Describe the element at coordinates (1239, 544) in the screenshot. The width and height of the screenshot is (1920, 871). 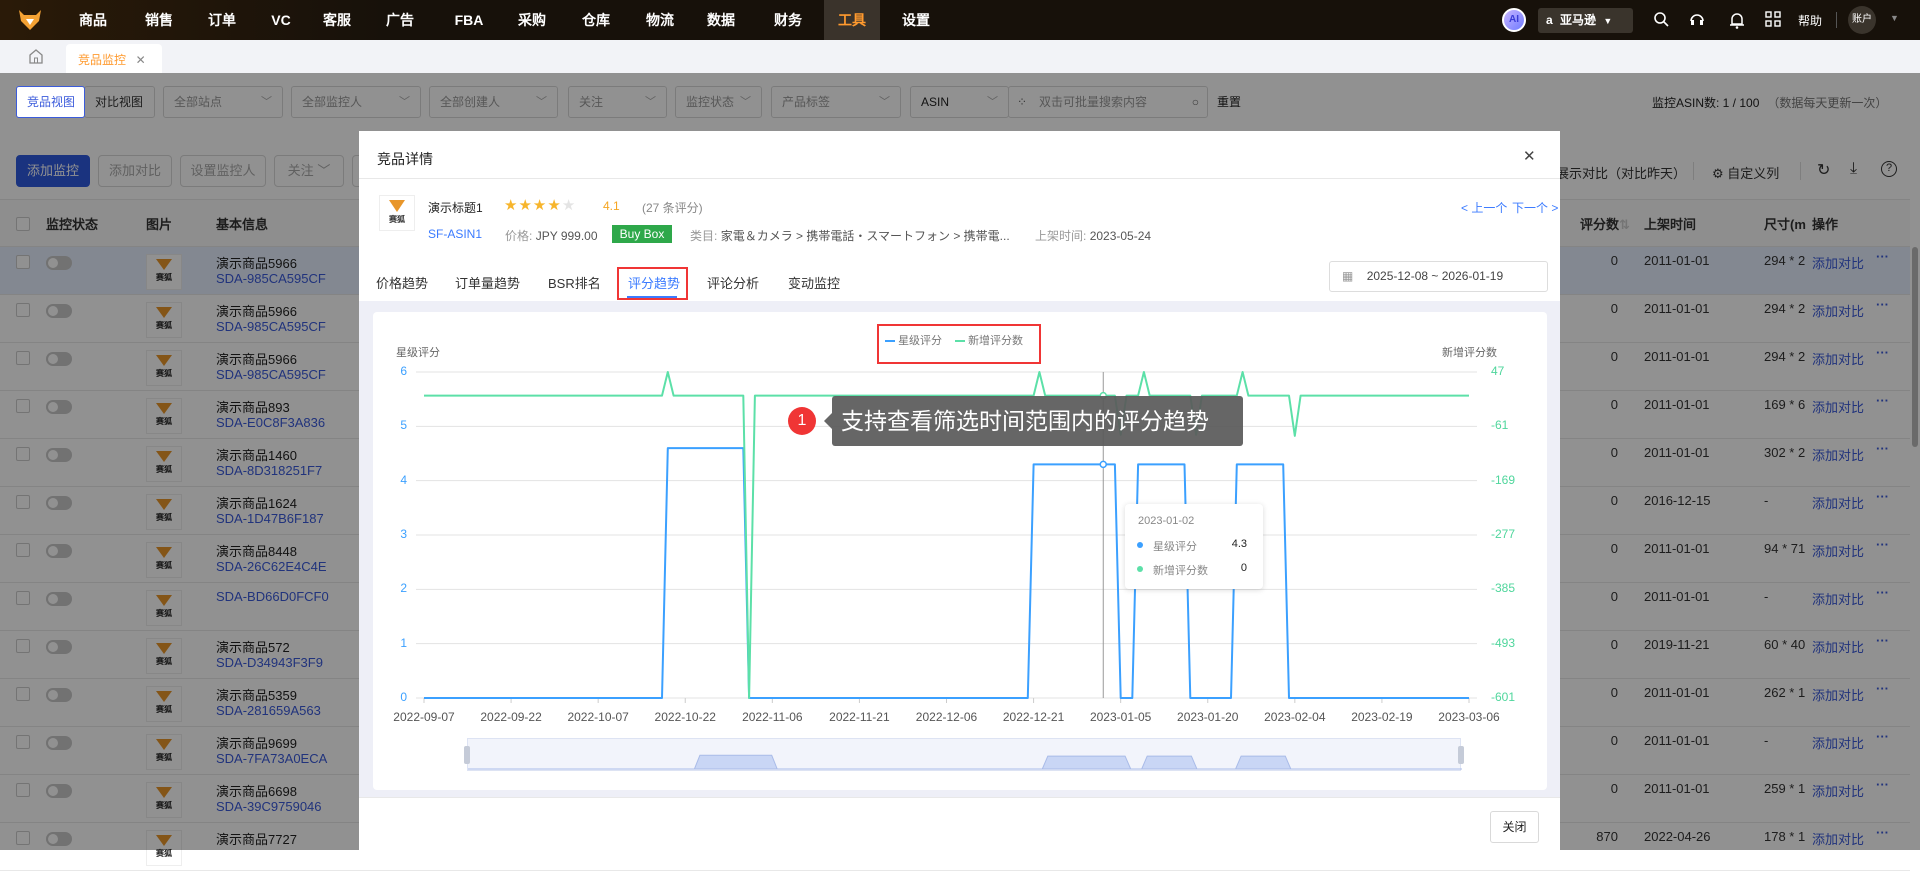
I see `tooltip-value: 4.3` at that location.